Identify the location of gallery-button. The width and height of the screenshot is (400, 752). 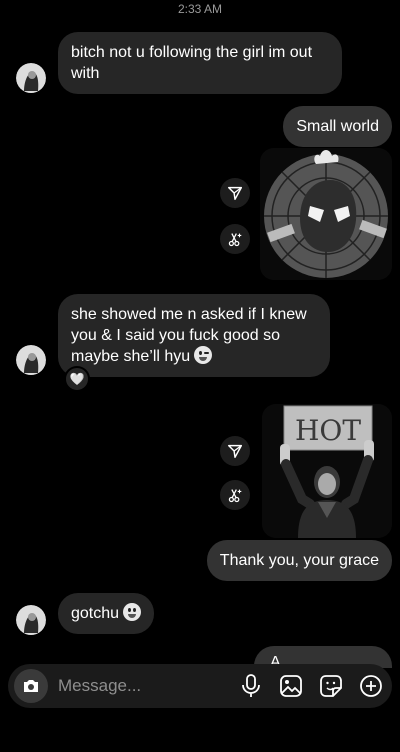
(291, 686).